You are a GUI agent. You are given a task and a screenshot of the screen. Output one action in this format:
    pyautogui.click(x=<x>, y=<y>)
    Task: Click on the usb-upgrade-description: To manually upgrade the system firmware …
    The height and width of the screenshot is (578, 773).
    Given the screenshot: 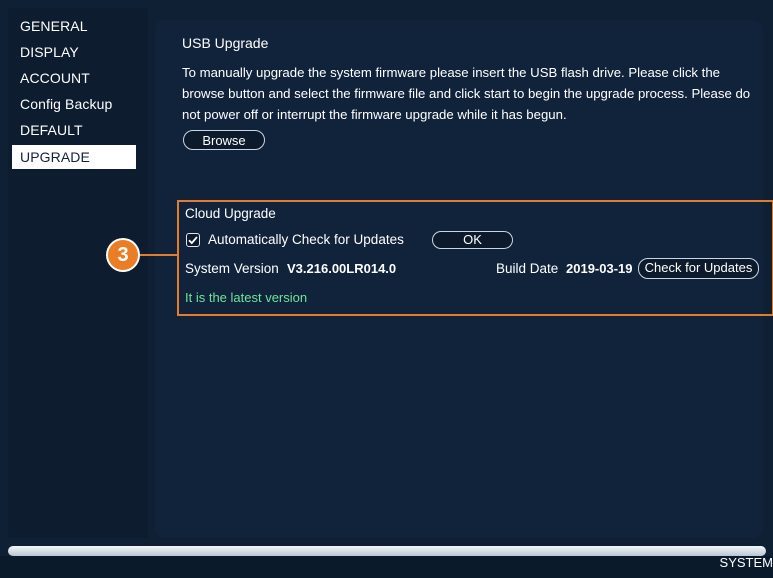 What is the action you would take?
    pyautogui.click(x=466, y=93)
    